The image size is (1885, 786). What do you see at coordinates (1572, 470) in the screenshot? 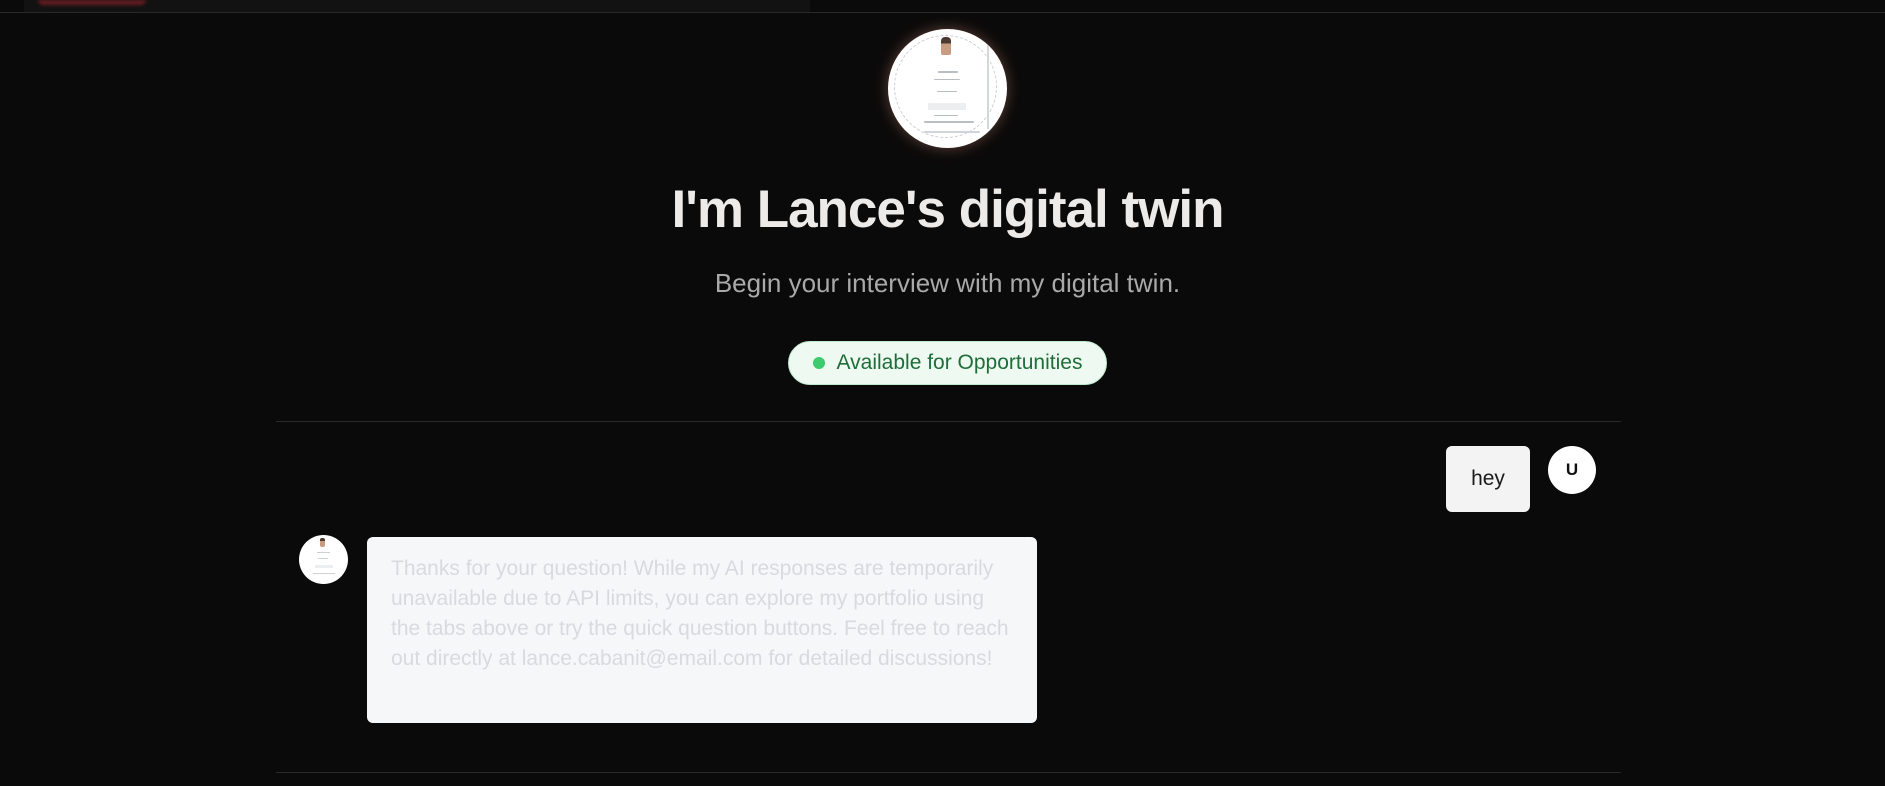
I see `user-avatar: U` at bounding box center [1572, 470].